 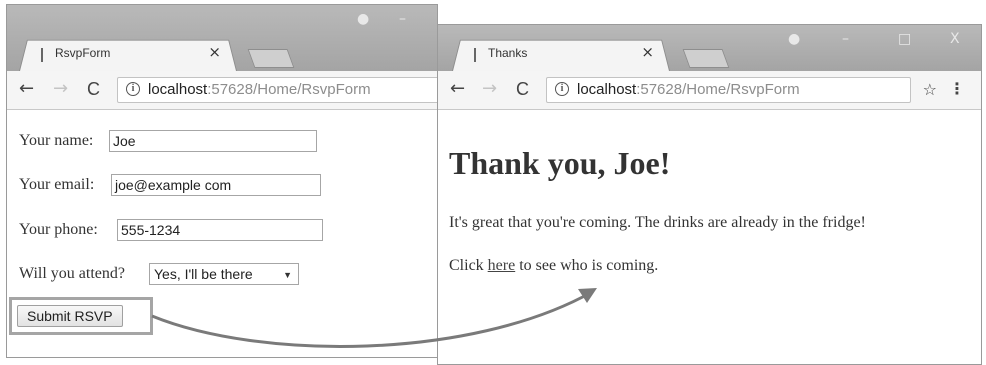 What do you see at coordinates (72, 274) in the screenshot?
I see `attend-label: Will you attend?` at bounding box center [72, 274].